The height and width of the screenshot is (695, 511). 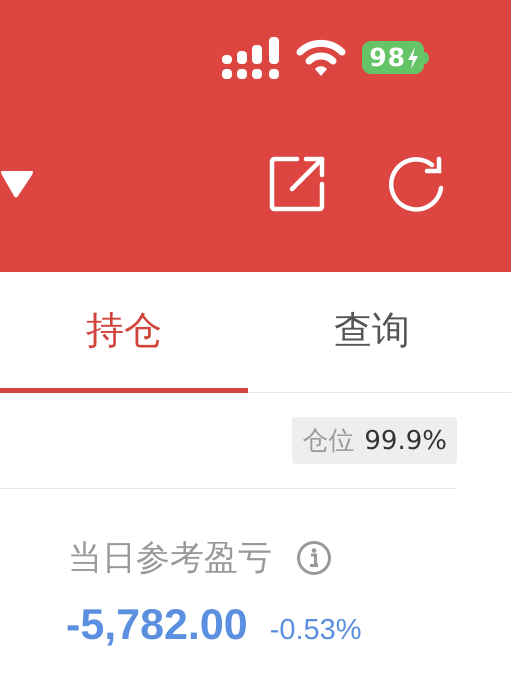 What do you see at coordinates (314, 558) in the screenshot?
I see `info-icon` at bounding box center [314, 558].